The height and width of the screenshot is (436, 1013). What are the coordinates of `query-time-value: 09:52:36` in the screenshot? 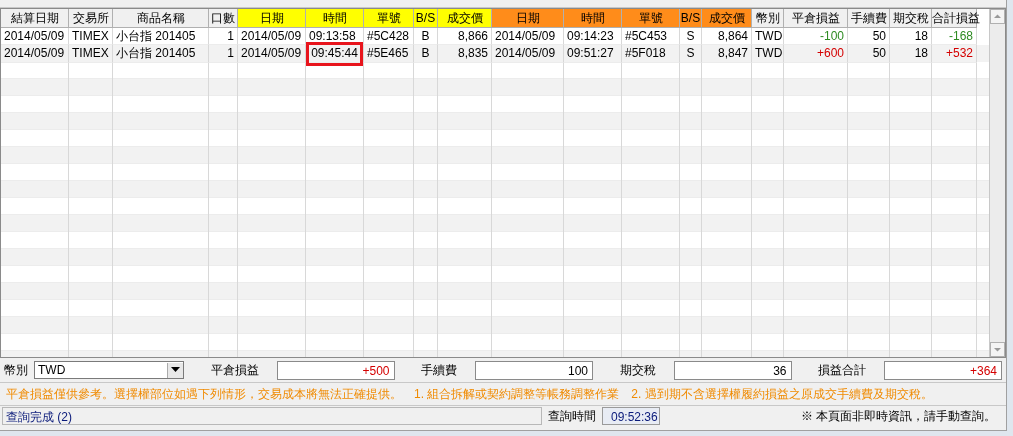 It's located at (631, 416).